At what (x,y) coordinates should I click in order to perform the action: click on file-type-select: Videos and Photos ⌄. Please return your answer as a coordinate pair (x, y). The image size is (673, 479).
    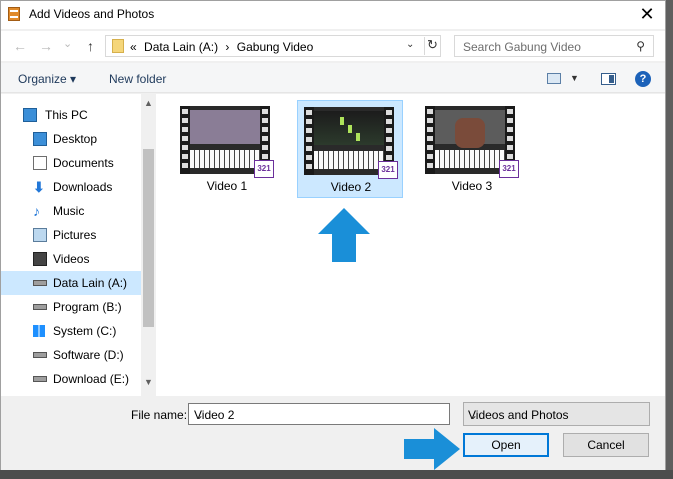
    Looking at the image, I should click on (556, 414).